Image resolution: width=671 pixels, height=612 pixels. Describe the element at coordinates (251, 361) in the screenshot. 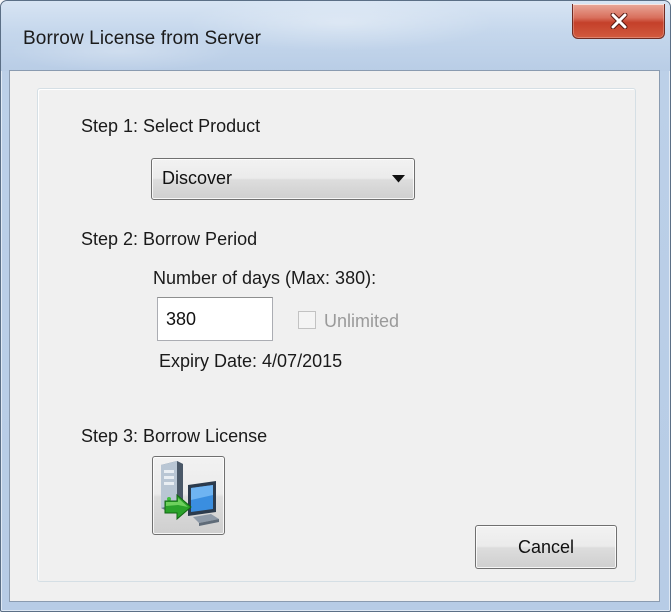

I see `expiry-date-text: Expiry Date: 4/07/2015` at that location.